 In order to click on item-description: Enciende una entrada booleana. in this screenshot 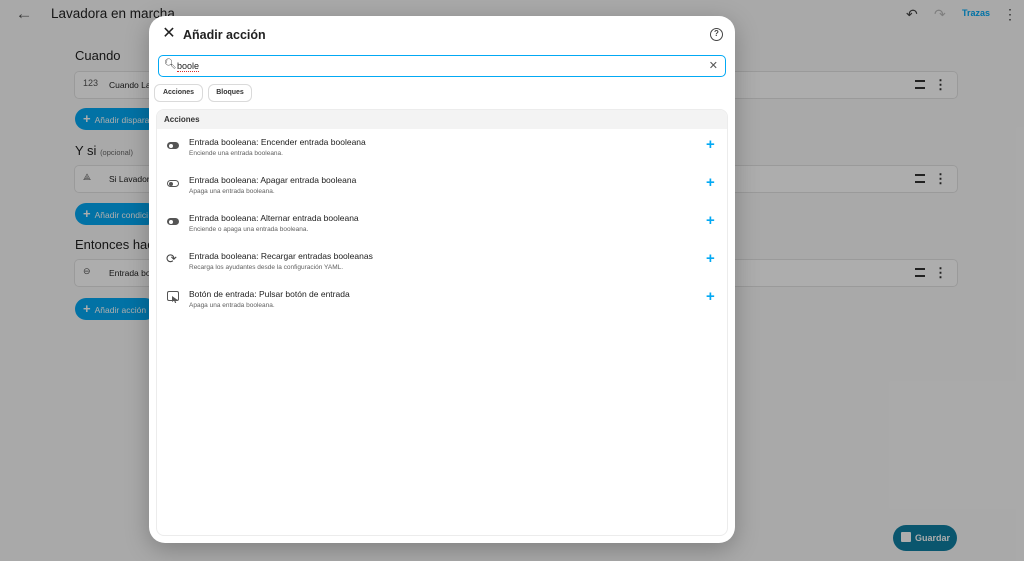, I will do `click(236, 153)`.